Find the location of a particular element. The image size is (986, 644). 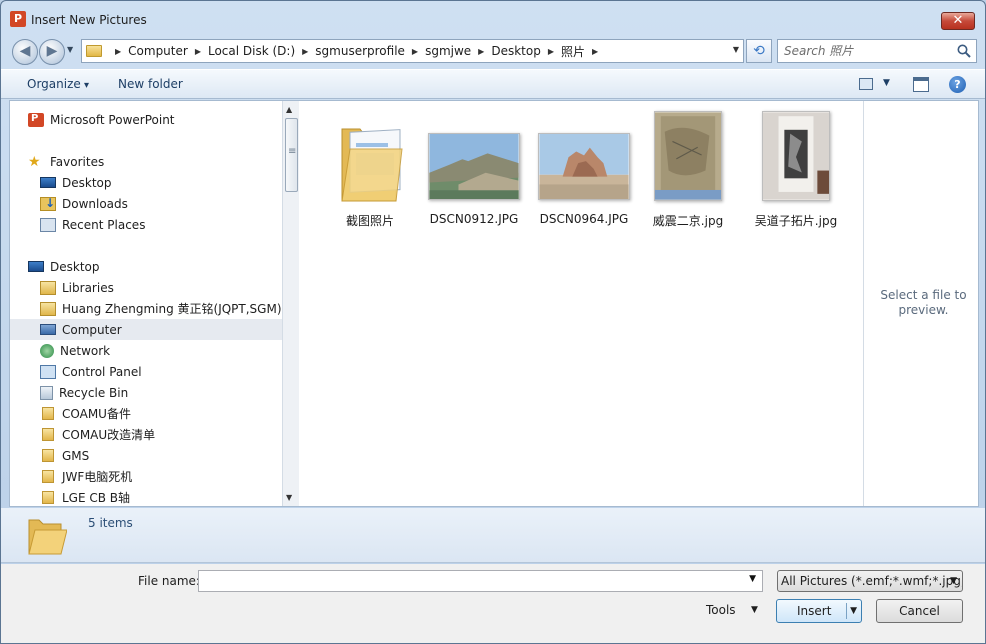

powerpoint-app-icon: P is located at coordinates (18, 19).